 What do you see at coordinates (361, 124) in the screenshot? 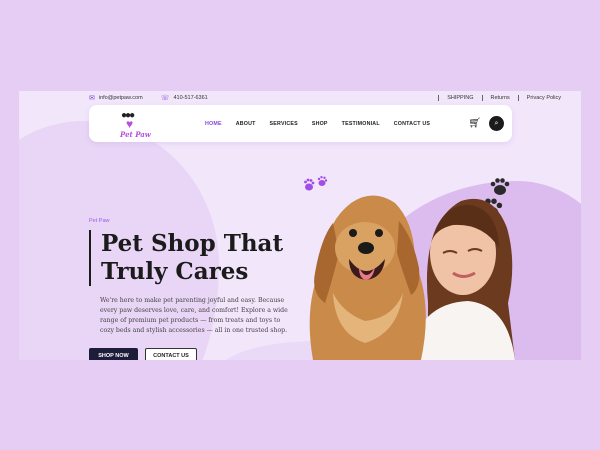
I see `nav-item-testimonial: TESTIMONIAL` at bounding box center [361, 124].